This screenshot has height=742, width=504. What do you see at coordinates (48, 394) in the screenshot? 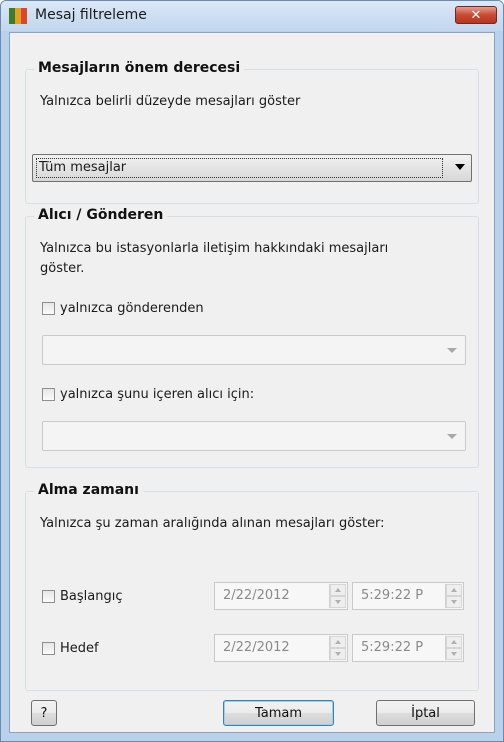
I see `to-checkbox` at bounding box center [48, 394].